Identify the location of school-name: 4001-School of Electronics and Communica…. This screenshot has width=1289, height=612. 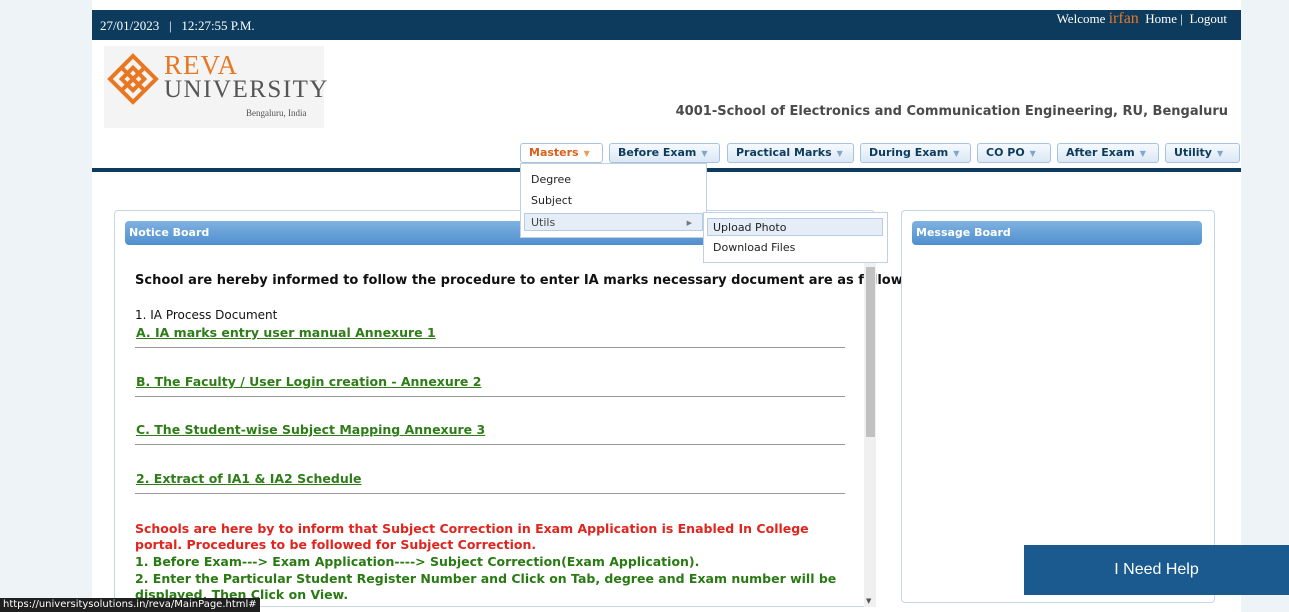
(951, 111).